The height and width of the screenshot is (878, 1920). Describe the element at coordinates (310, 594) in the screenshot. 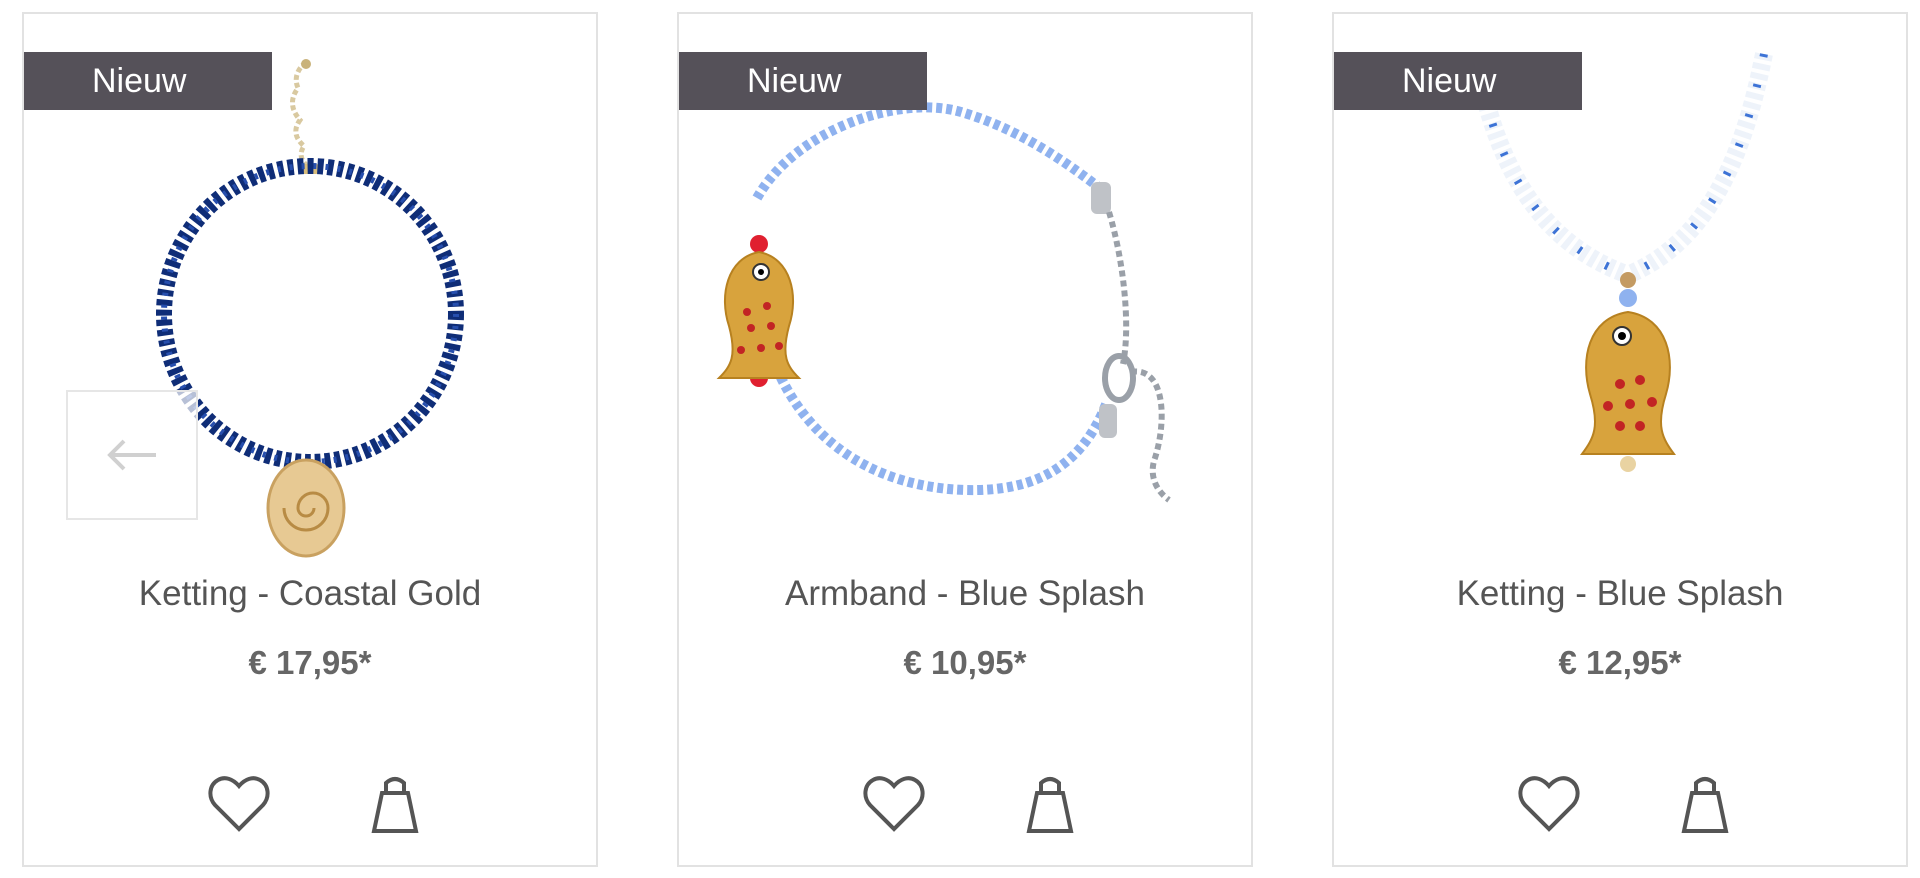

I see `product-title: Ketting - Coastal Gold` at that location.